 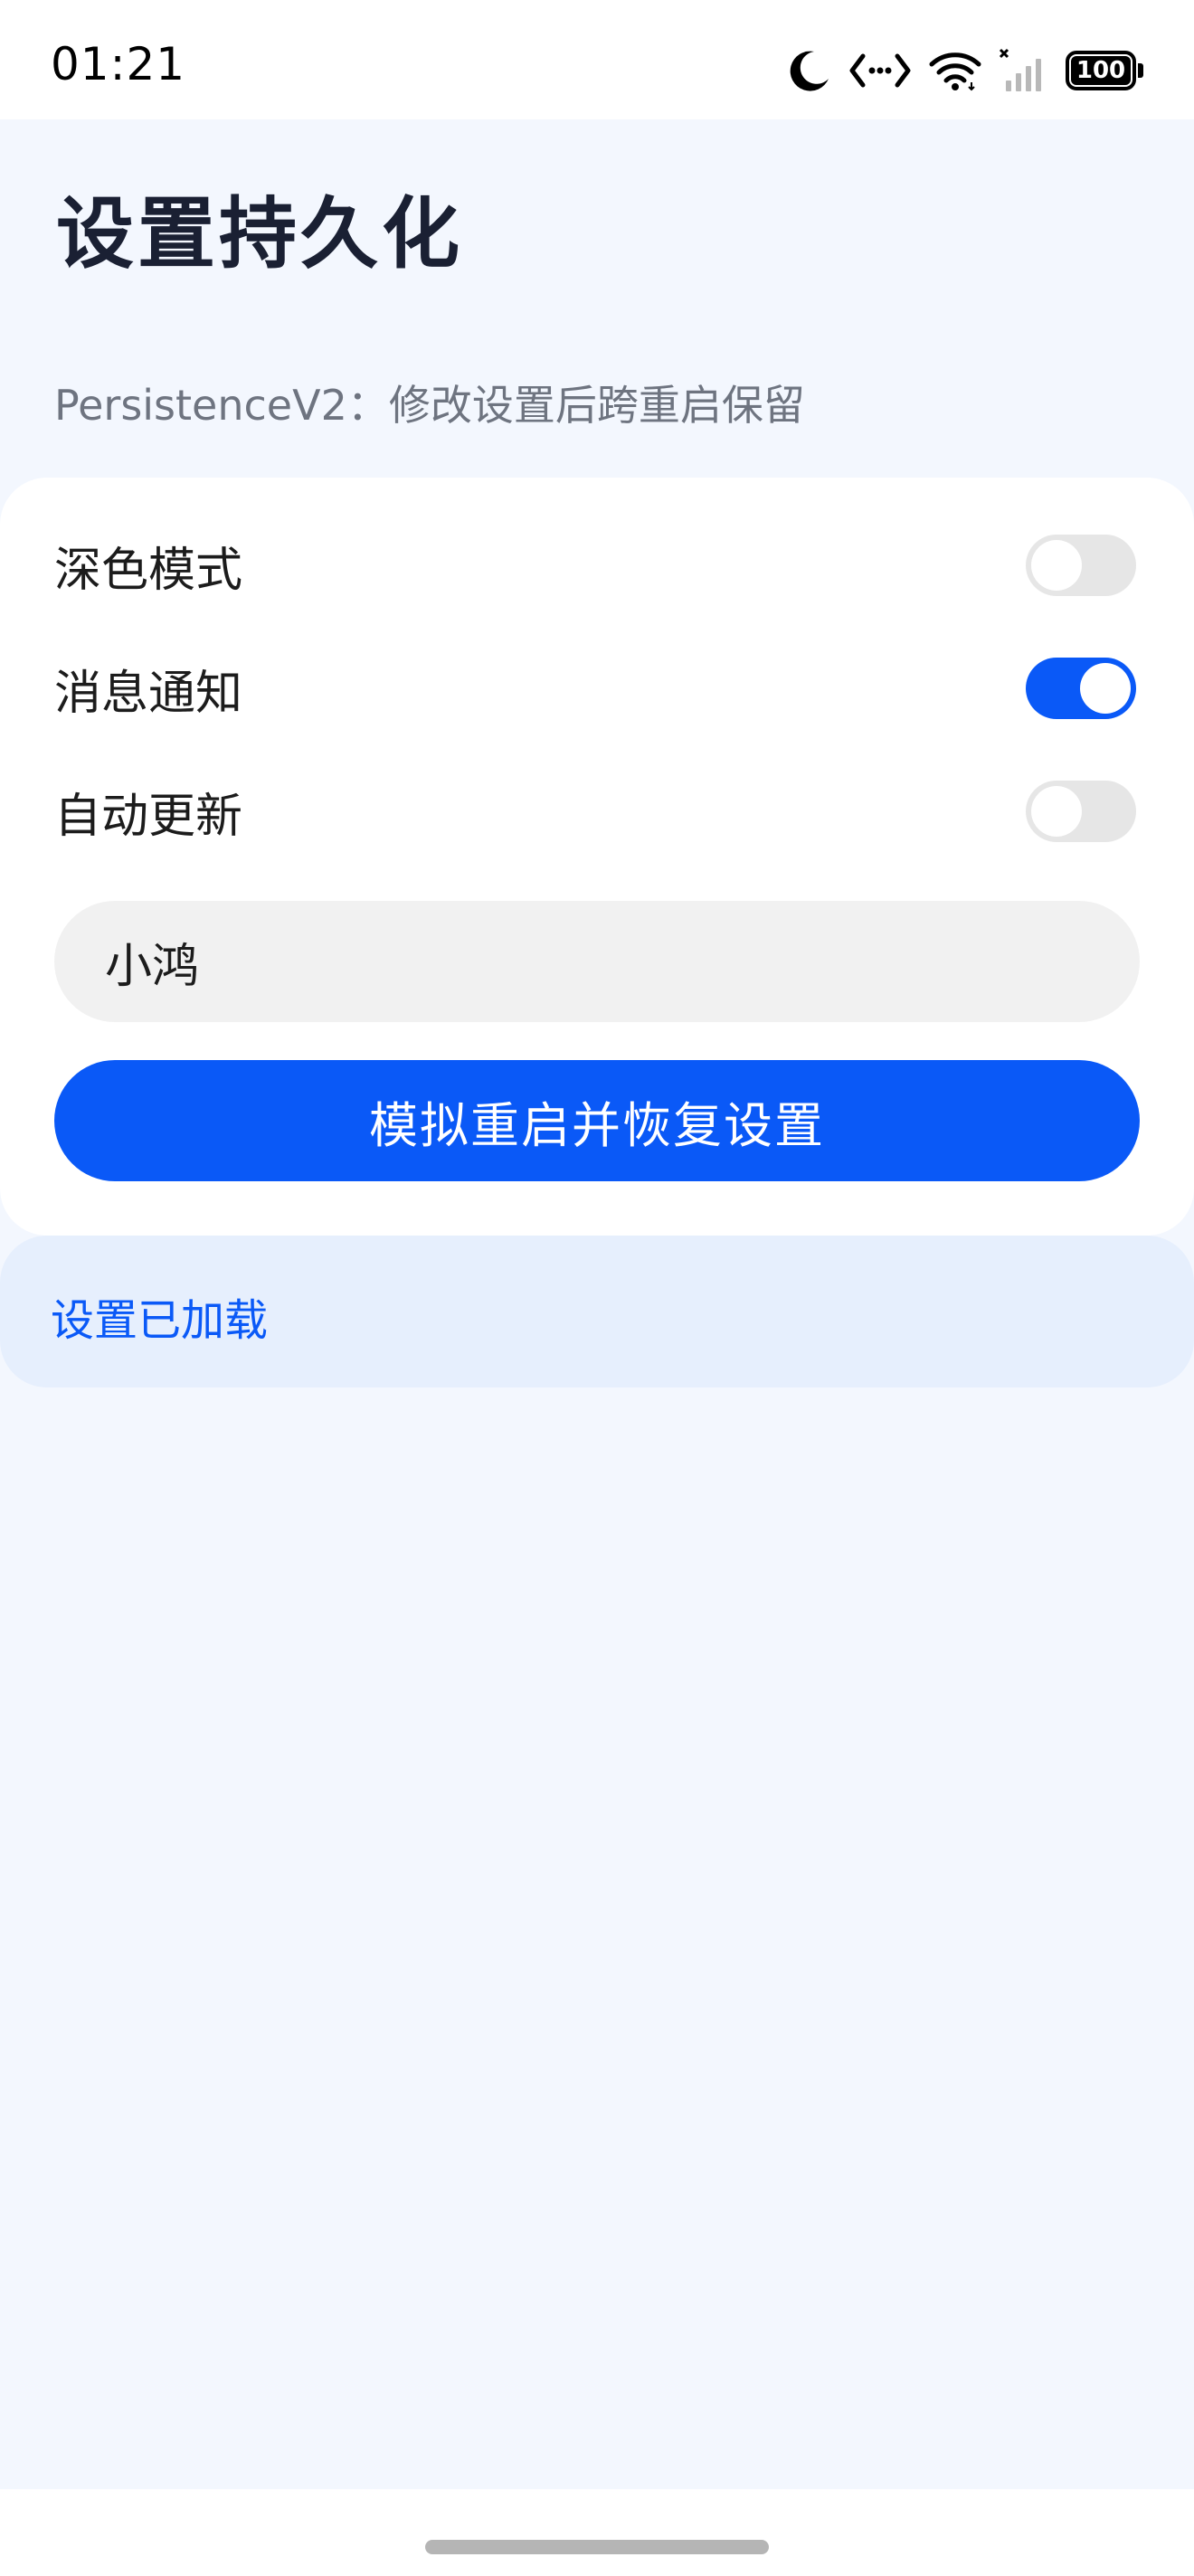 What do you see at coordinates (148, 694) in the screenshot?
I see `setting-label-notifications: 消息通知` at bounding box center [148, 694].